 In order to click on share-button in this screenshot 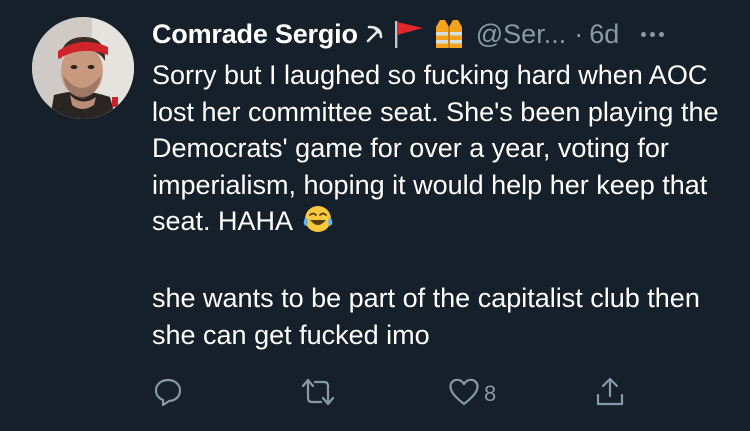, I will do `click(610, 394)`.